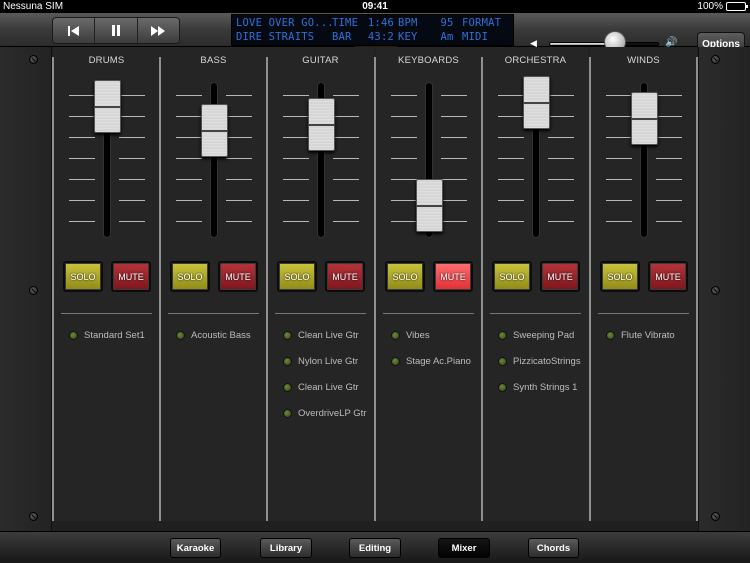 Image resolution: width=750 pixels, height=563 pixels. I want to click on pause-button, so click(116, 30).